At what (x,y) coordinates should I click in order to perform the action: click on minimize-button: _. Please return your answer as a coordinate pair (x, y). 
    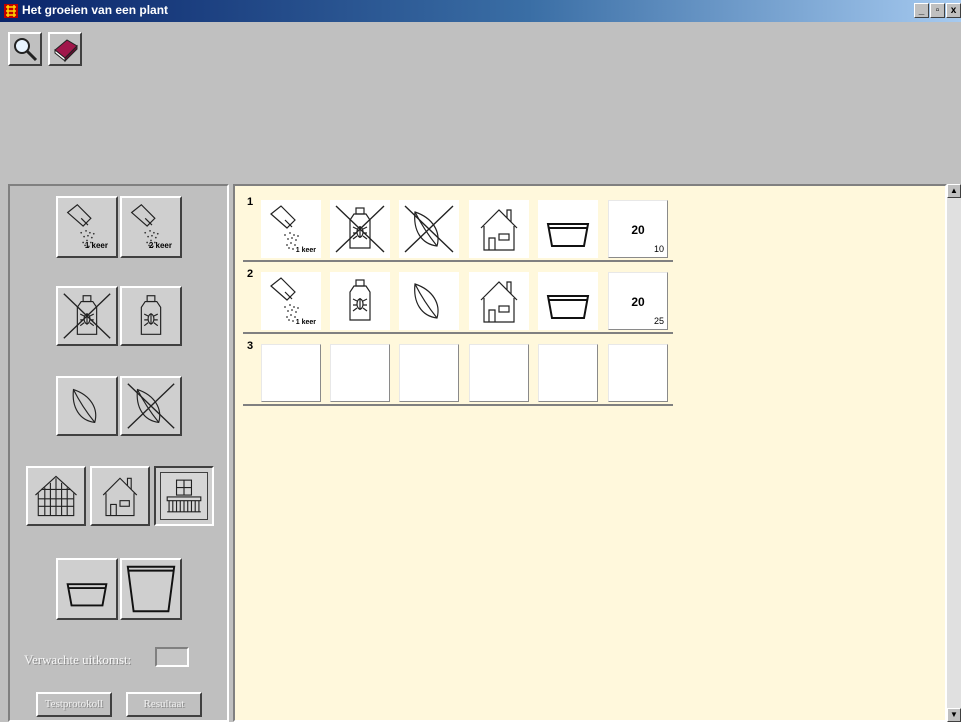
    Looking at the image, I should click on (921, 10).